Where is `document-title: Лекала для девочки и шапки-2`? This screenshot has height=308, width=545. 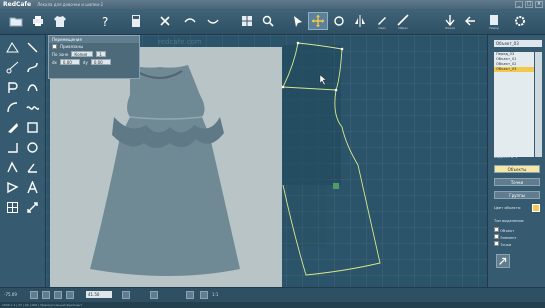 document-title: Лекала для девочки и шапки-2 is located at coordinates (70, 4).